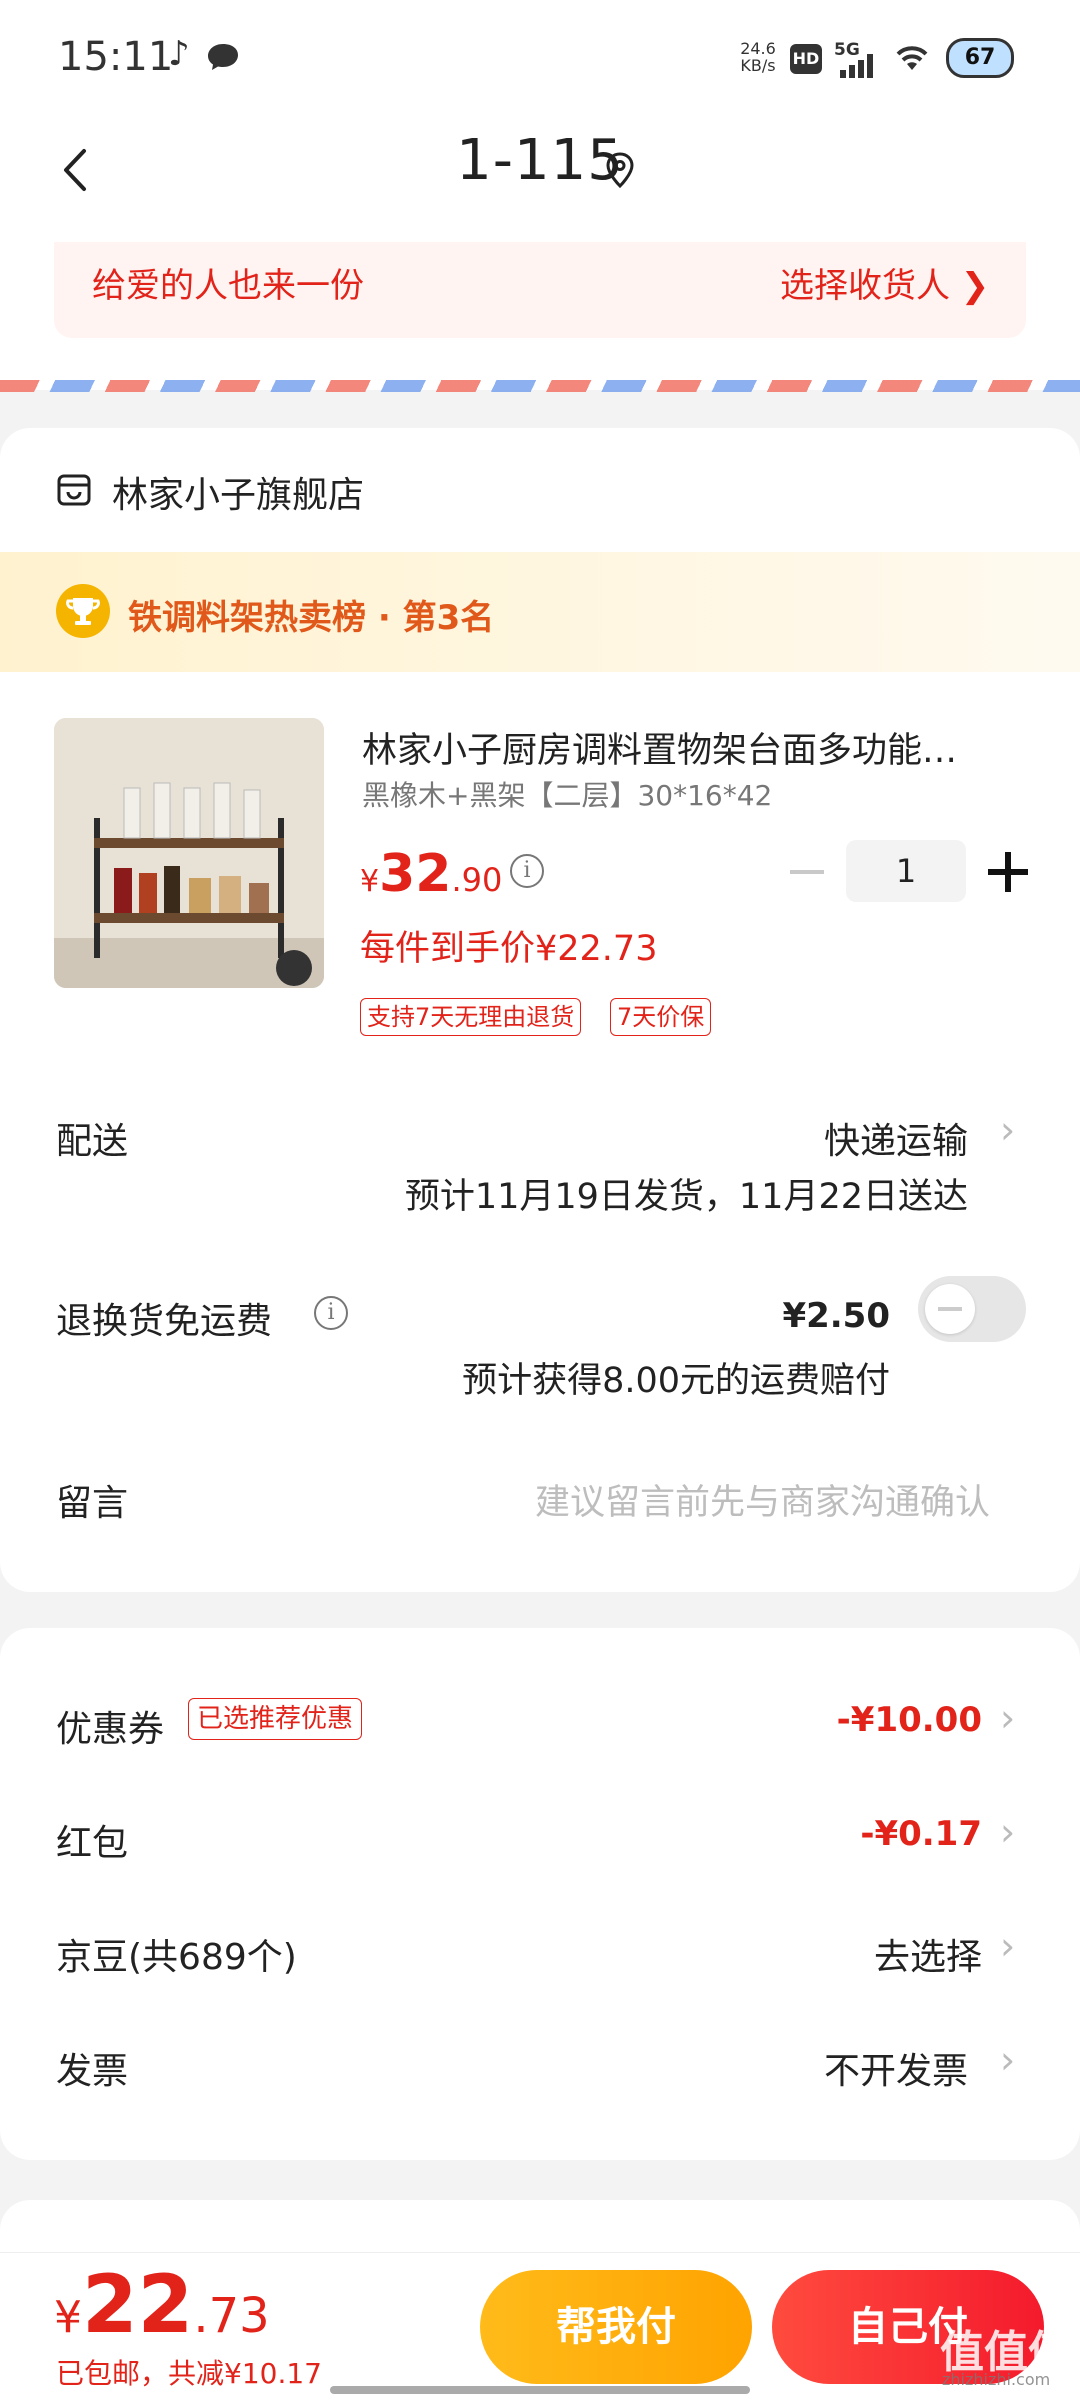 The width and height of the screenshot is (1080, 2401). I want to click on signal-bars-icon, so click(860, 66).